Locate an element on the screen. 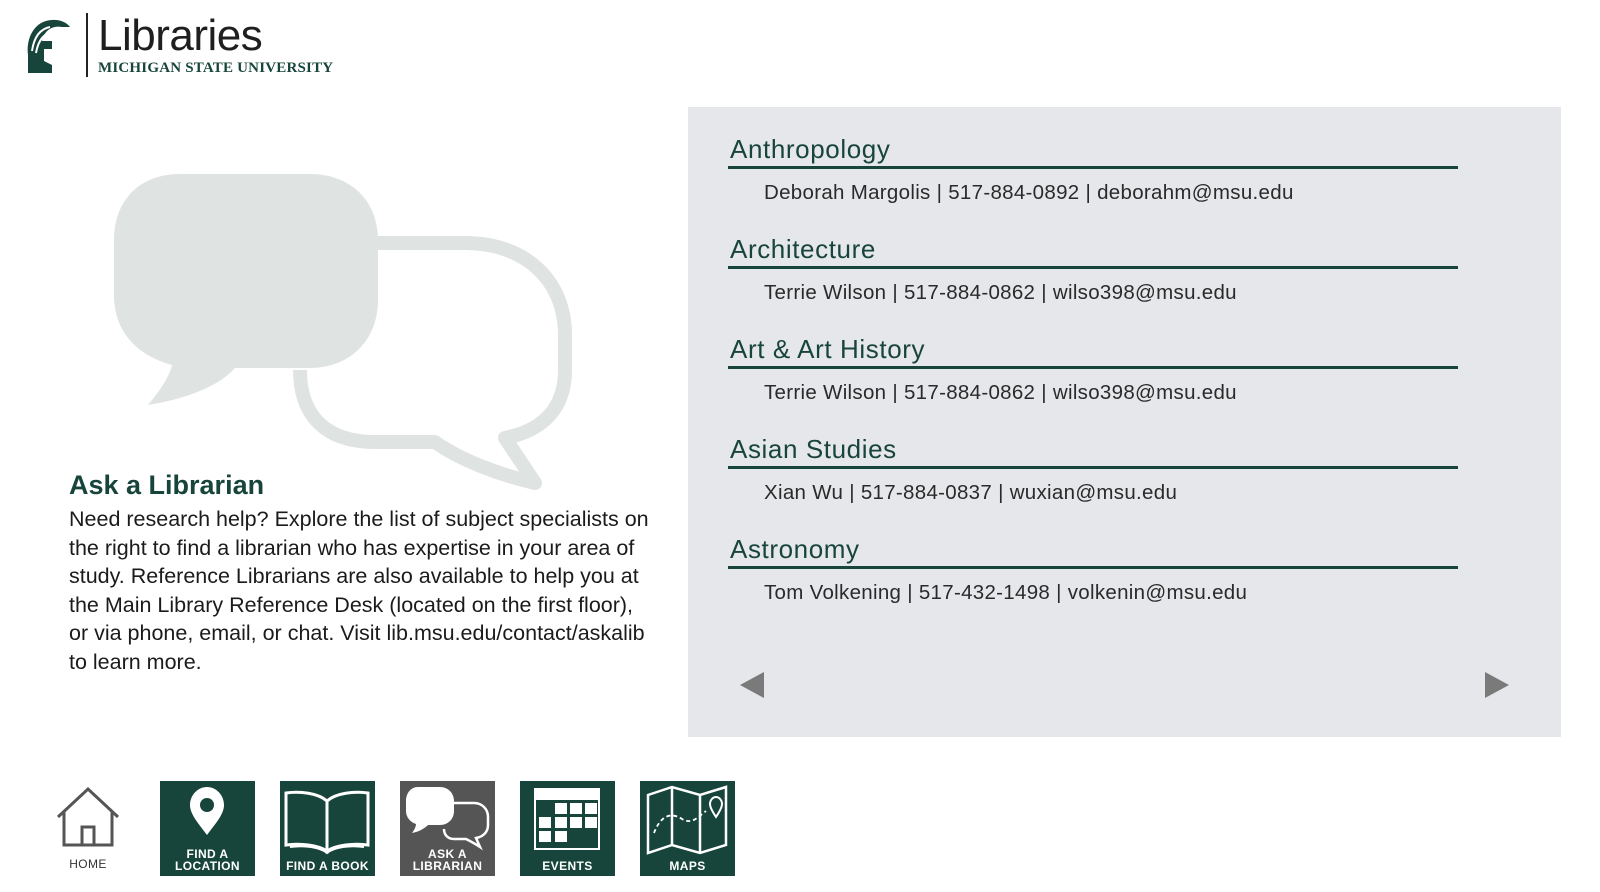  nav-find-location-button: FIND A LOCATION is located at coordinates (207, 828).